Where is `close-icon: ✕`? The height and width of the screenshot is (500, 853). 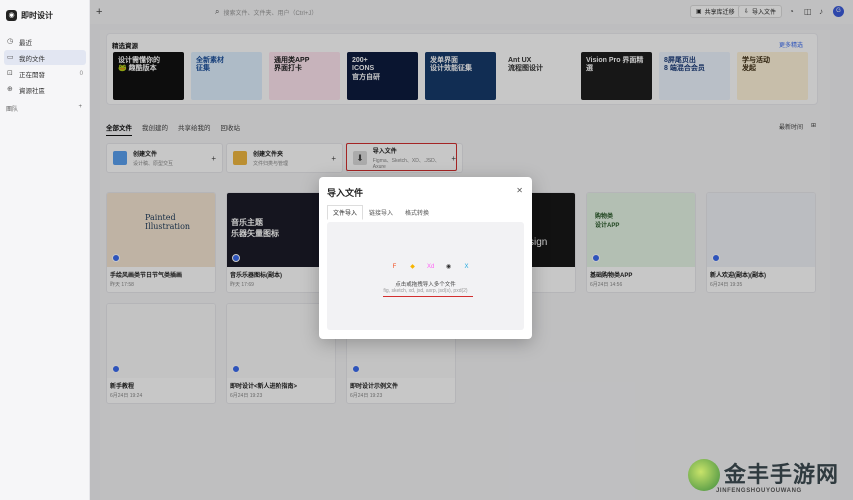
close-icon: ✕ is located at coordinates (519, 190).